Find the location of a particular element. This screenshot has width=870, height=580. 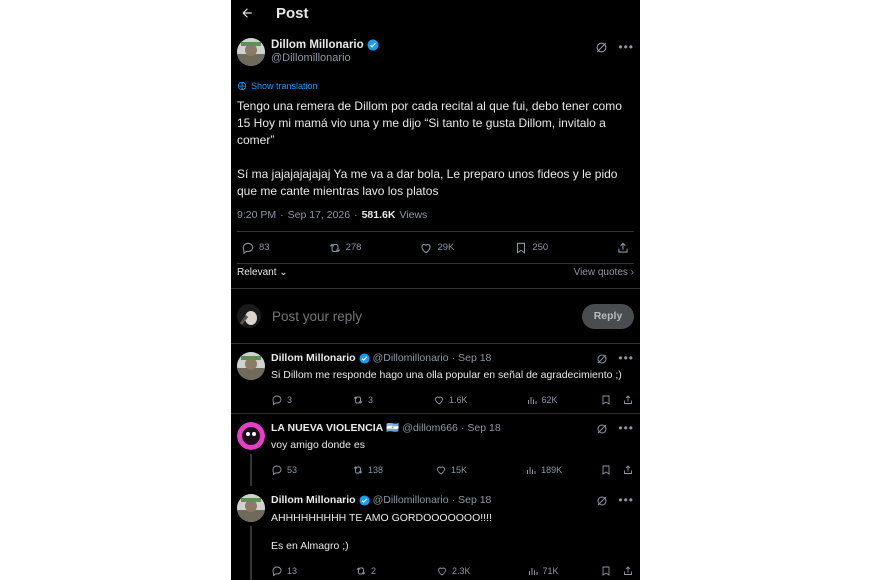

reply-button: 83 is located at coordinates (255, 248).